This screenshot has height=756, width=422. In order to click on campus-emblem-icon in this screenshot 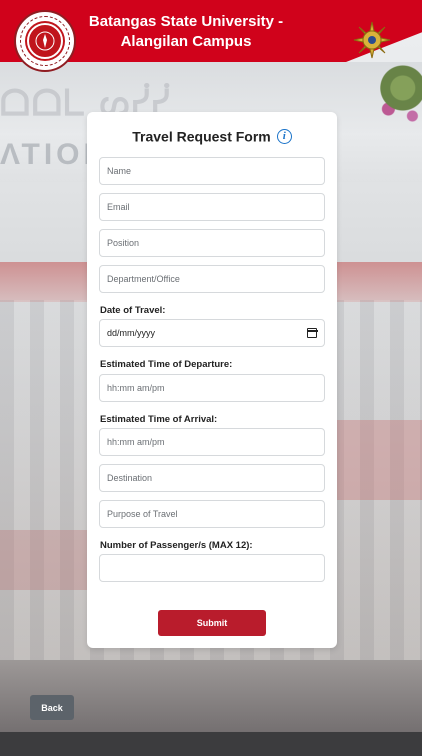, I will do `click(372, 40)`.